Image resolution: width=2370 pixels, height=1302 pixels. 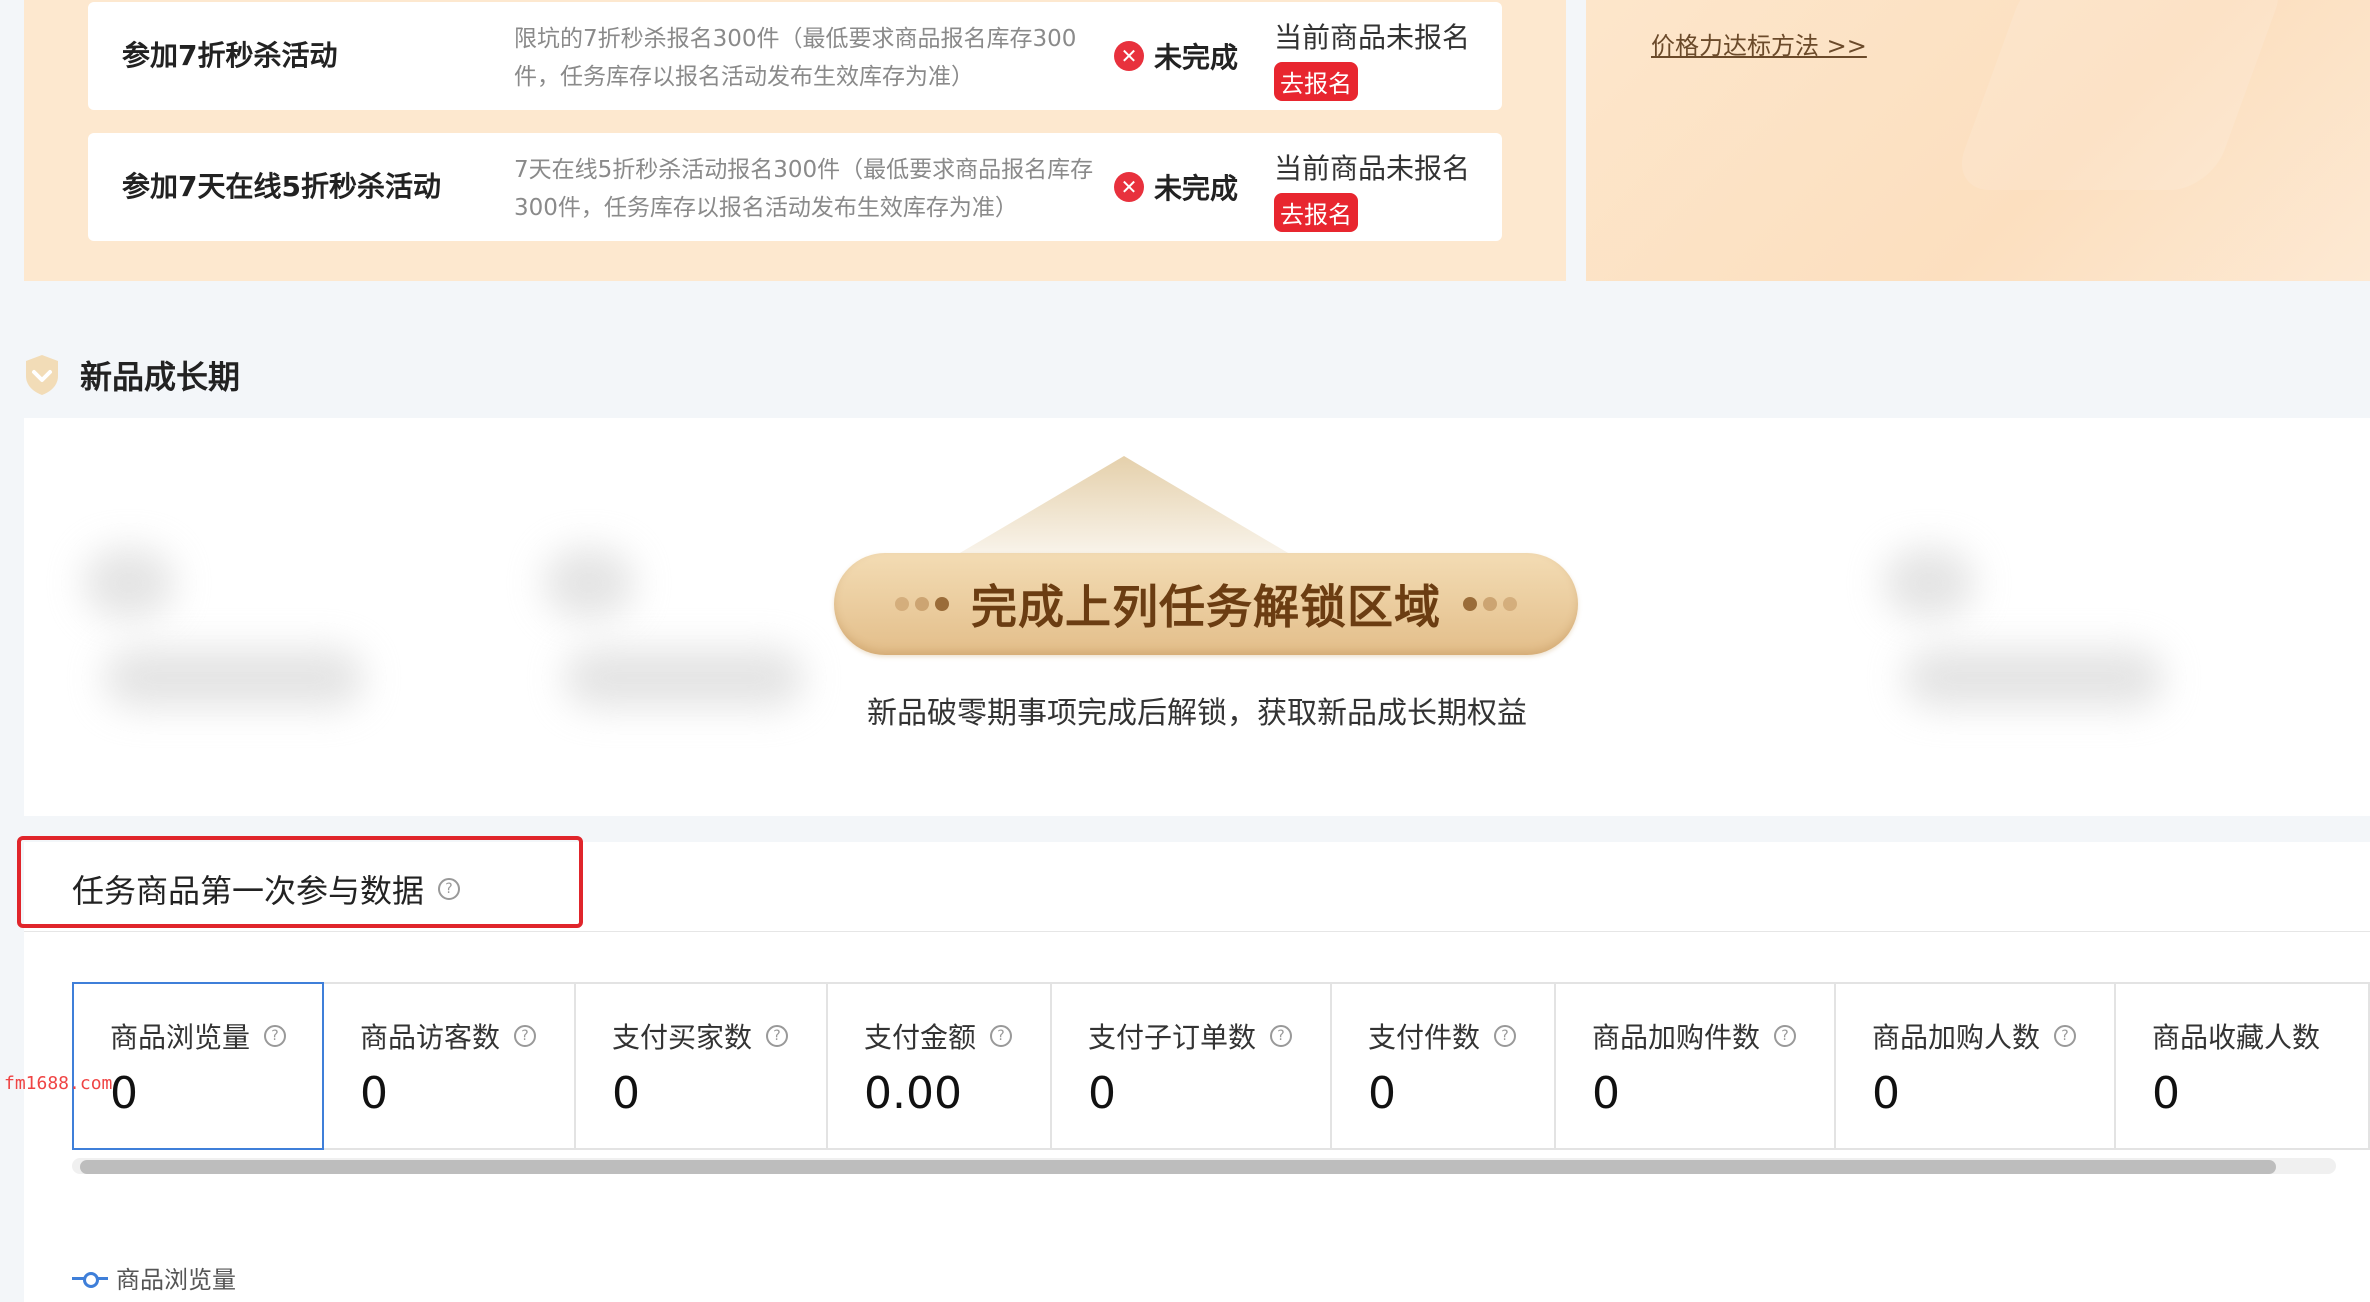 I want to click on price-power-panel: 价格力达标方法 >>, so click(x=1978, y=140).